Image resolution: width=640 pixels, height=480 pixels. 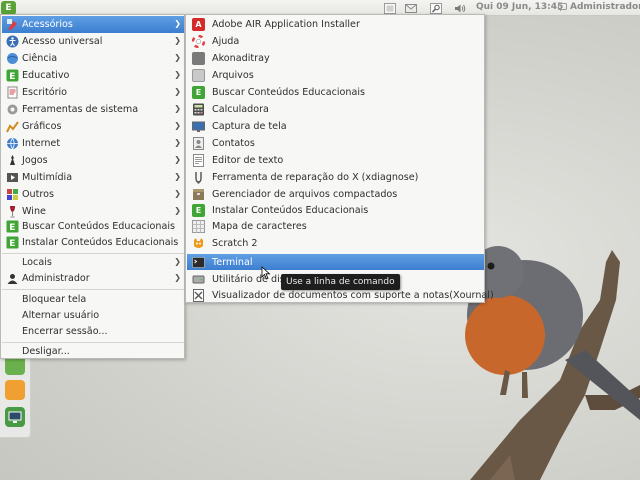 I want to click on category-label: Acessórios, so click(x=47, y=24).